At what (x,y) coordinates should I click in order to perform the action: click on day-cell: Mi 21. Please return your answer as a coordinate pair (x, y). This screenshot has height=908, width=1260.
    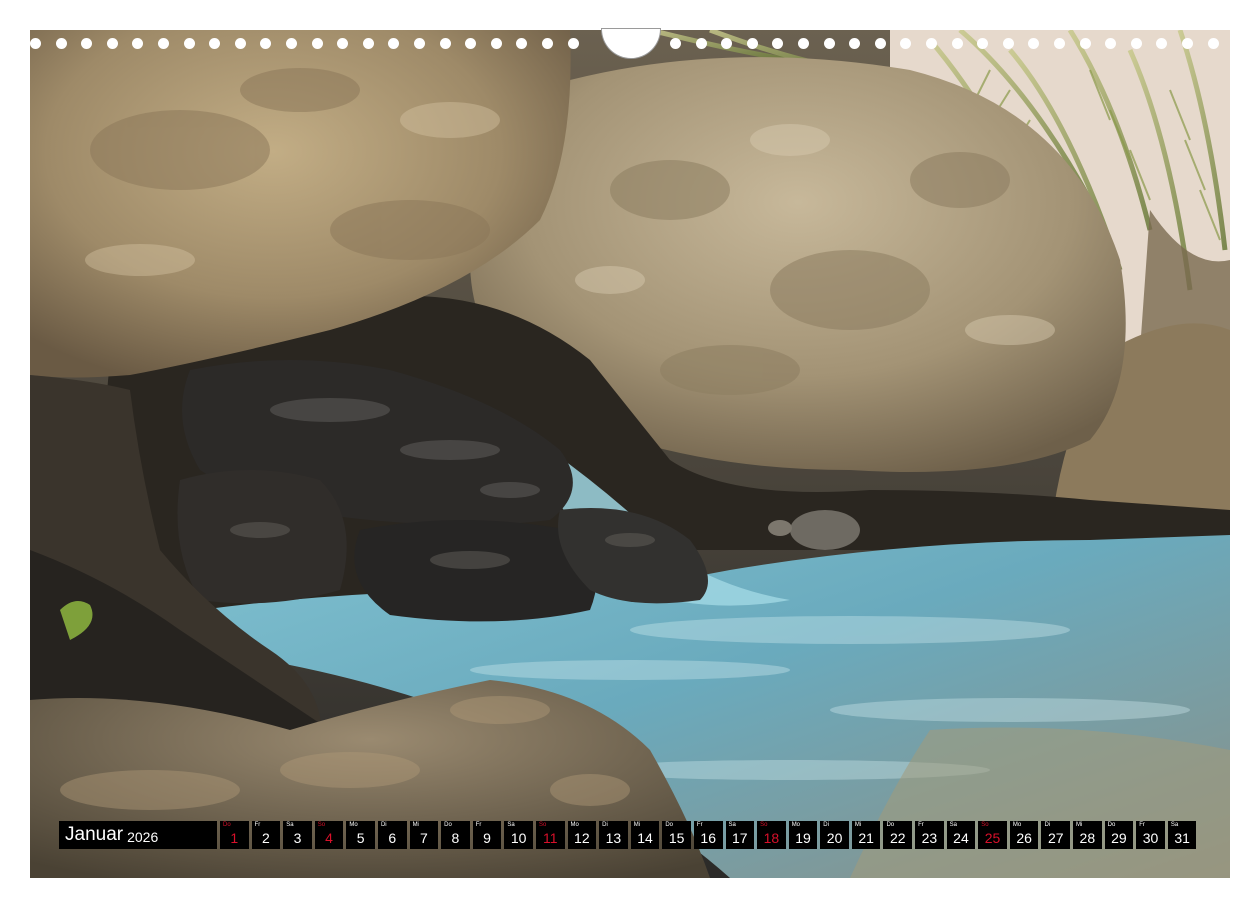
    Looking at the image, I should click on (866, 835).